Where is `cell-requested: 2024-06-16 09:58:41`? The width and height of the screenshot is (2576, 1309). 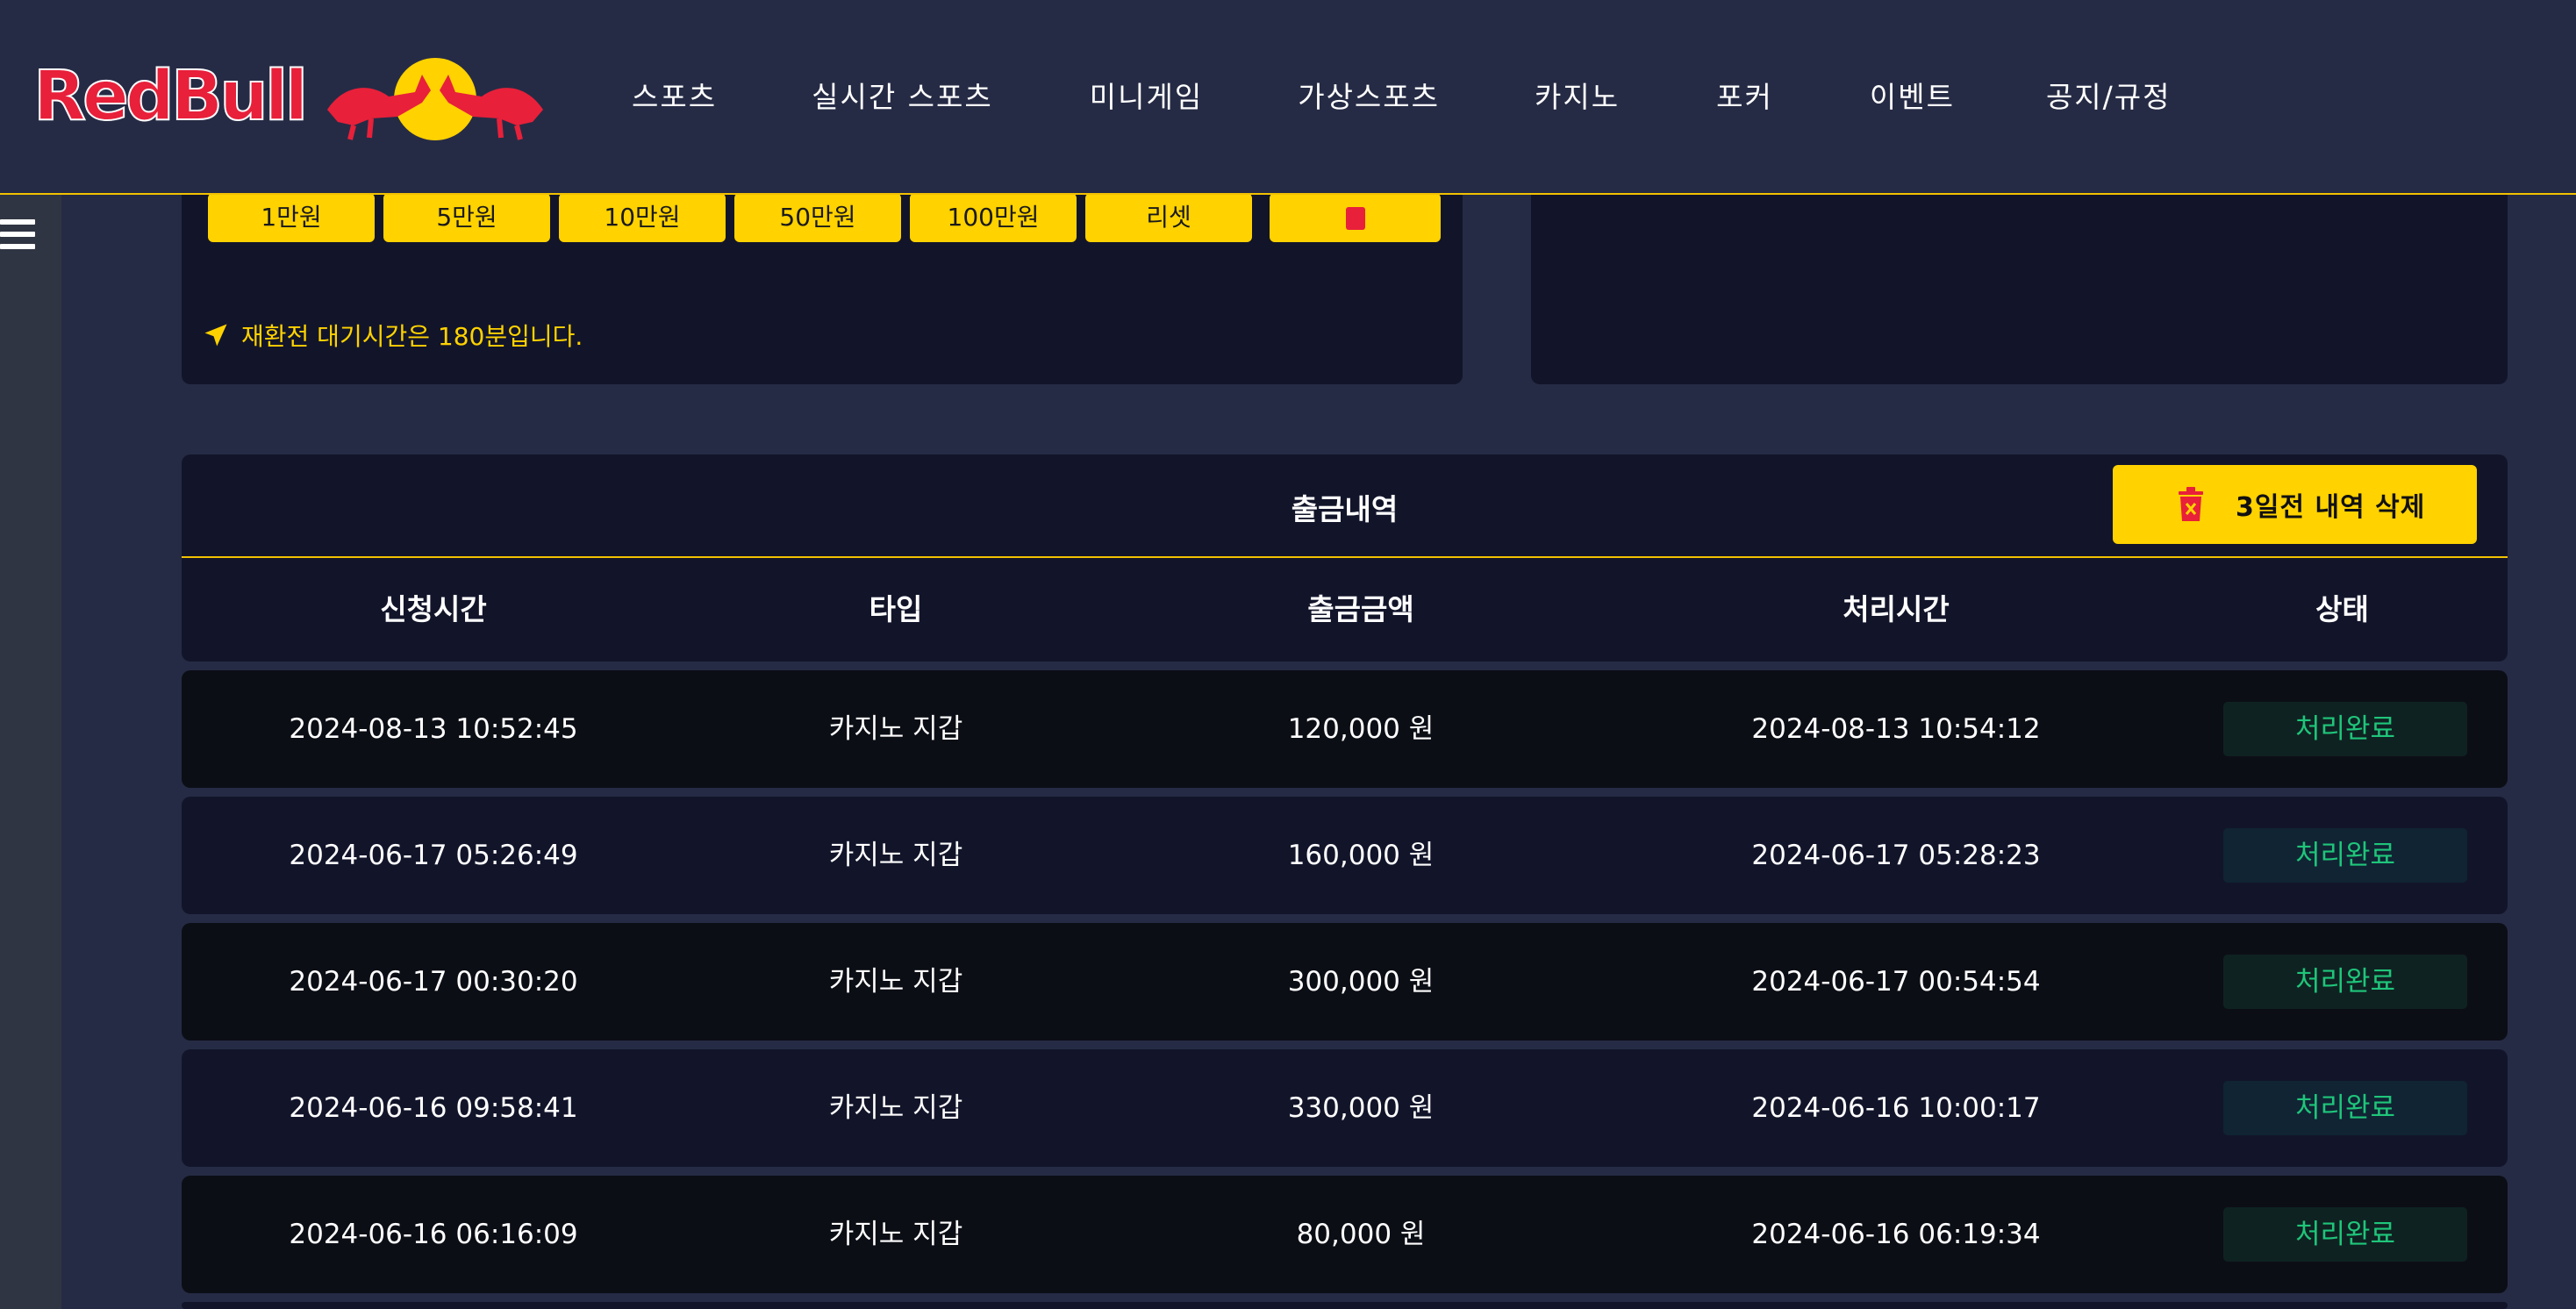
cell-requested: 2024-06-16 09:58:41 is located at coordinates (433, 1108).